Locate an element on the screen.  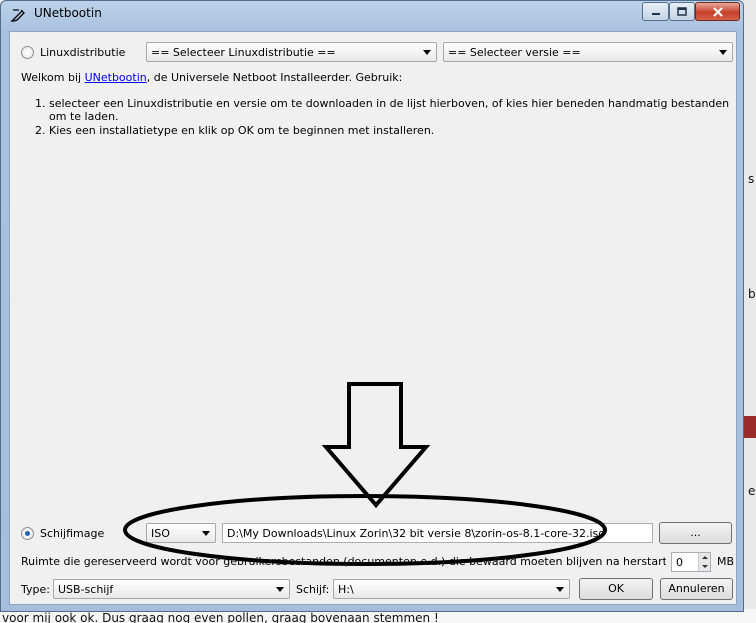
type-select-value: USB-schijf is located at coordinates (86, 589).